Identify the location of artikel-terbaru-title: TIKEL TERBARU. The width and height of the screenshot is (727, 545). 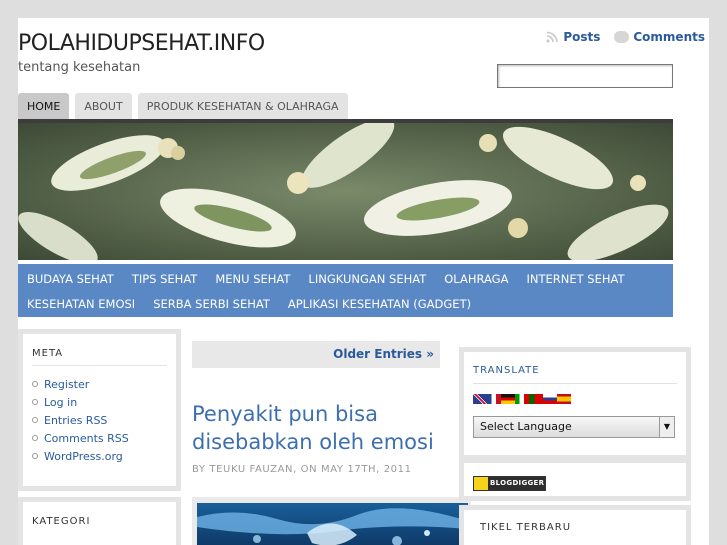
(526, 527).